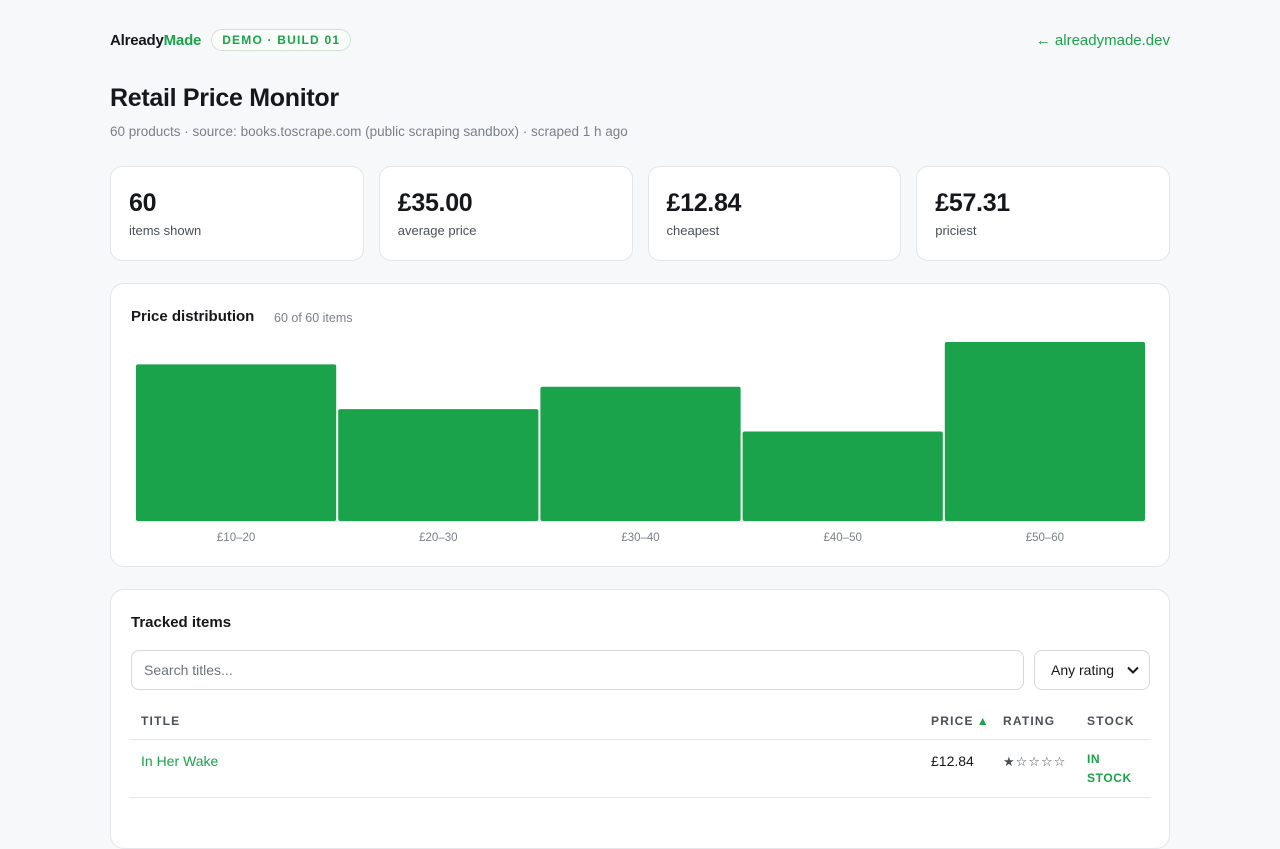 The image size is (1280, 849). I want to click on logo-part-1: Already, so click(137, 40).